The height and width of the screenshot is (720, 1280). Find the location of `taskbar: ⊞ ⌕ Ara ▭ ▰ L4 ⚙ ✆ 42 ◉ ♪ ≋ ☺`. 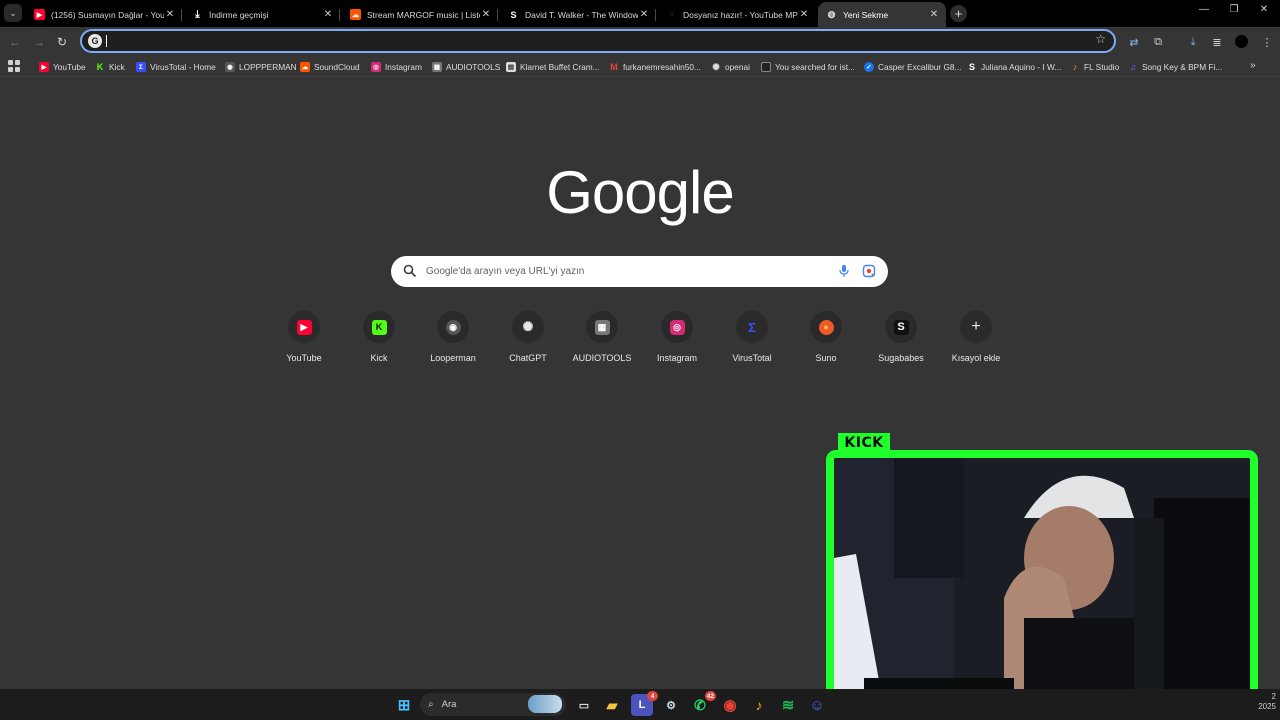

taskbar: ⊞ ⌕ Ara ▭ ▰ L4 ⚙ ✆ 42 ◉ ♪ ≋ ☺ is located at coordinates (640, 704).